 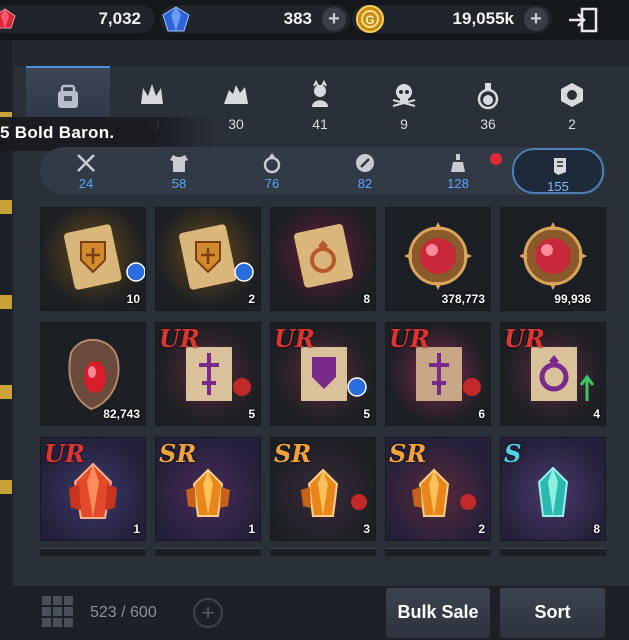 What do you see at coordinates (123, 612) in the screenshot?
I see `inventory-capacity: 523 / 600` at bounding box center [123, 612].